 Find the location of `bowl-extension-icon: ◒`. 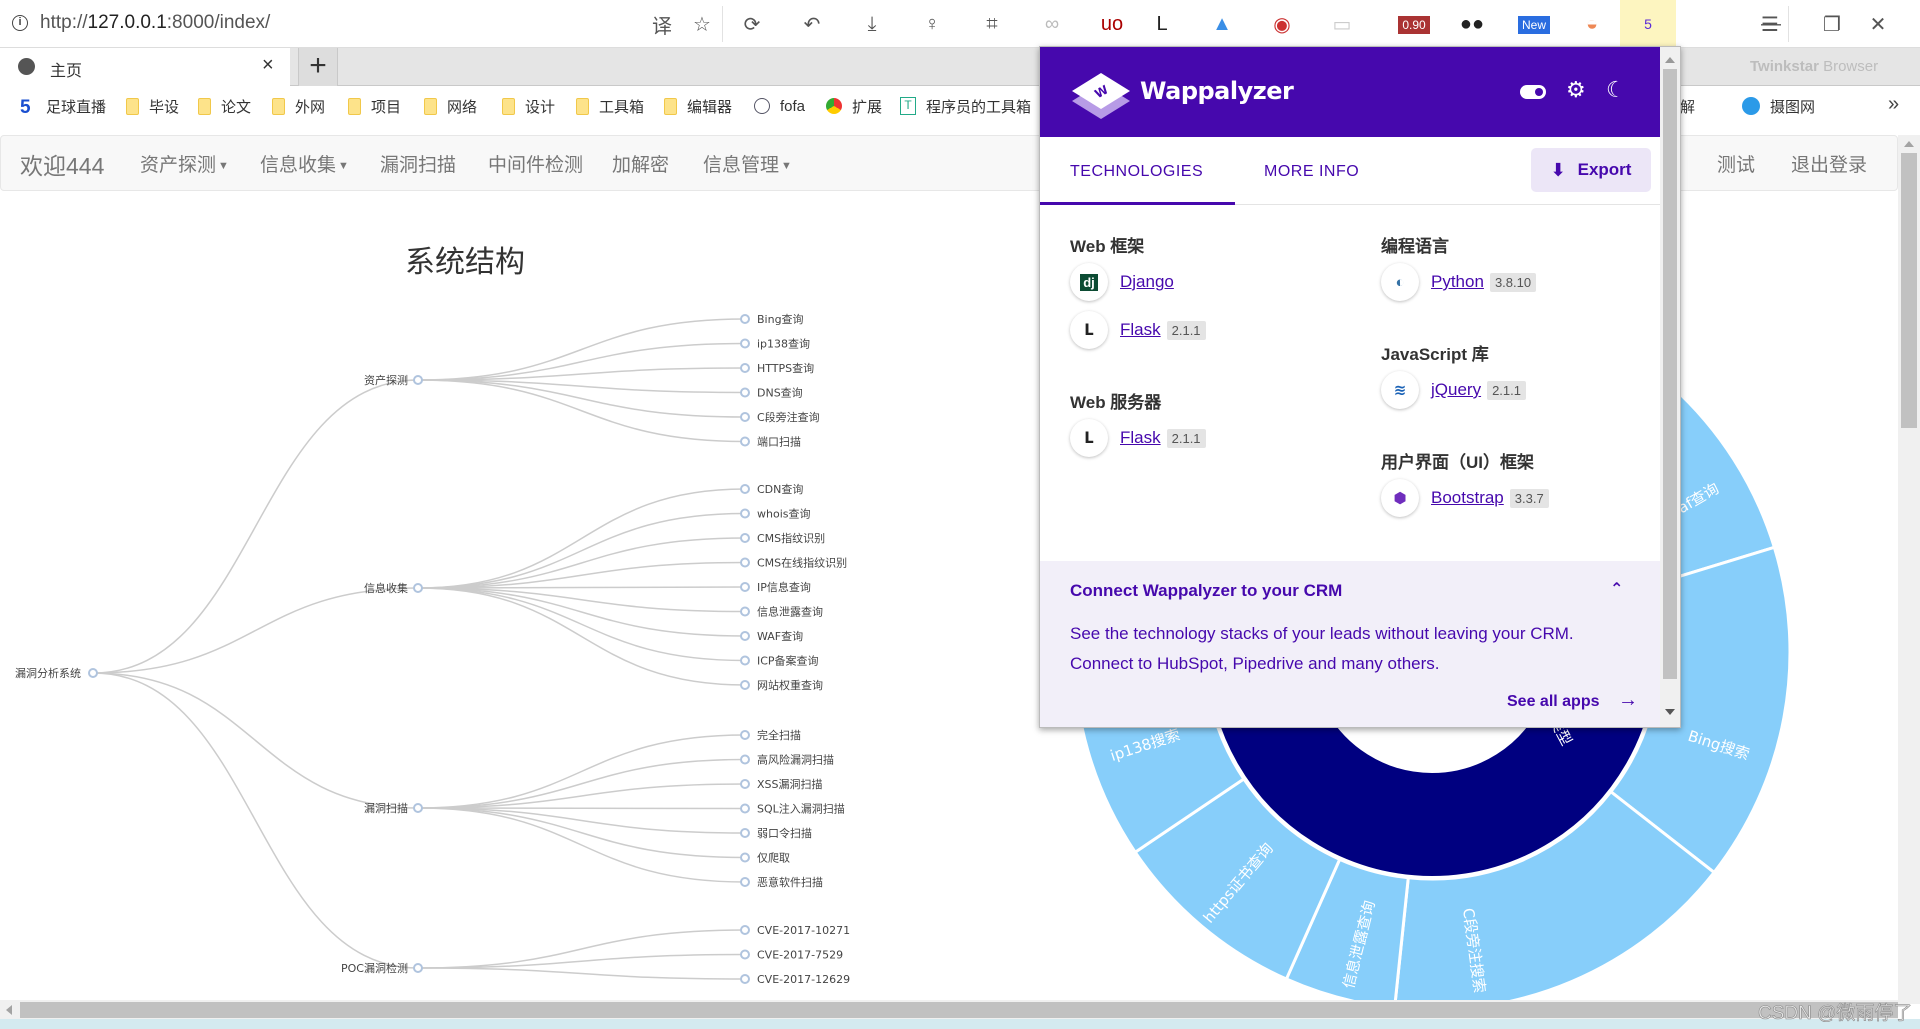

bowl-extension-icon: ◒ is located at coordinates (1592, 24).